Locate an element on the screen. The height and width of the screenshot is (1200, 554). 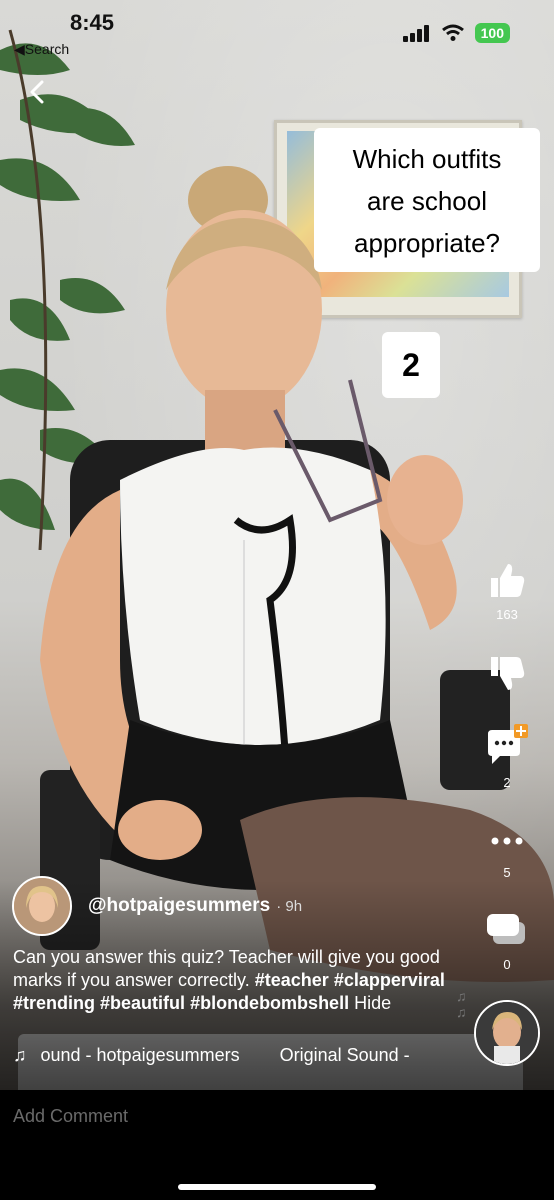
sound-original: Original Sound - is located at coordinates (344, 1055).